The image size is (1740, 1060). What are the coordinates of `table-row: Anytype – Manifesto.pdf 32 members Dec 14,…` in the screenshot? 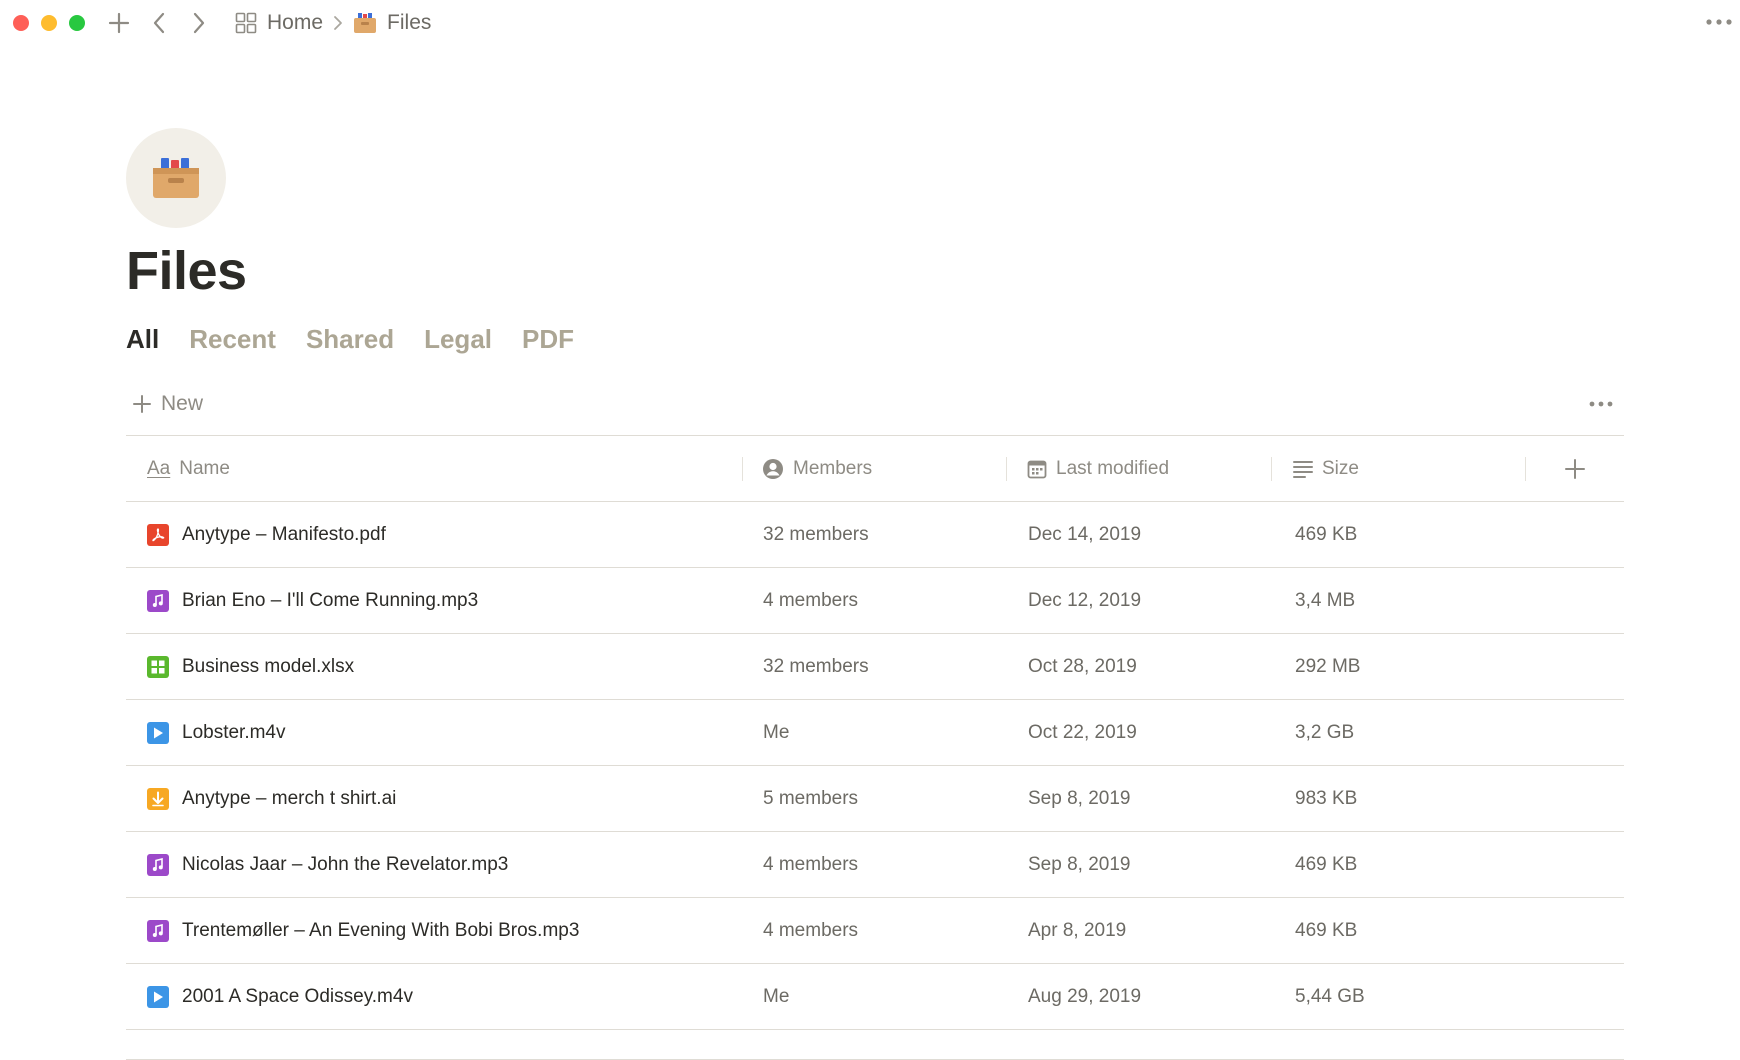 It's located at (875, 535).